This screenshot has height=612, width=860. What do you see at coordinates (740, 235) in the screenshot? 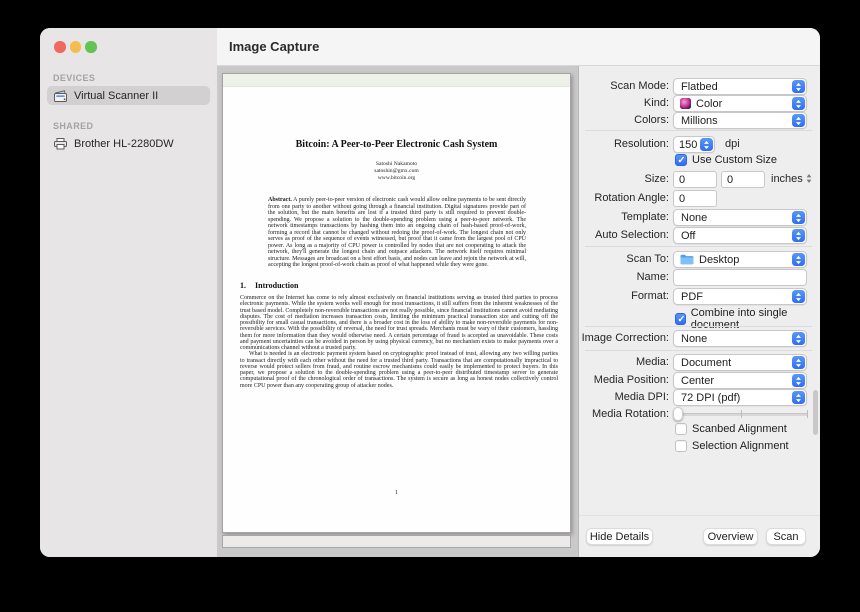
I see `auto-selection-popup: Off` at bounding box center [740, 235].